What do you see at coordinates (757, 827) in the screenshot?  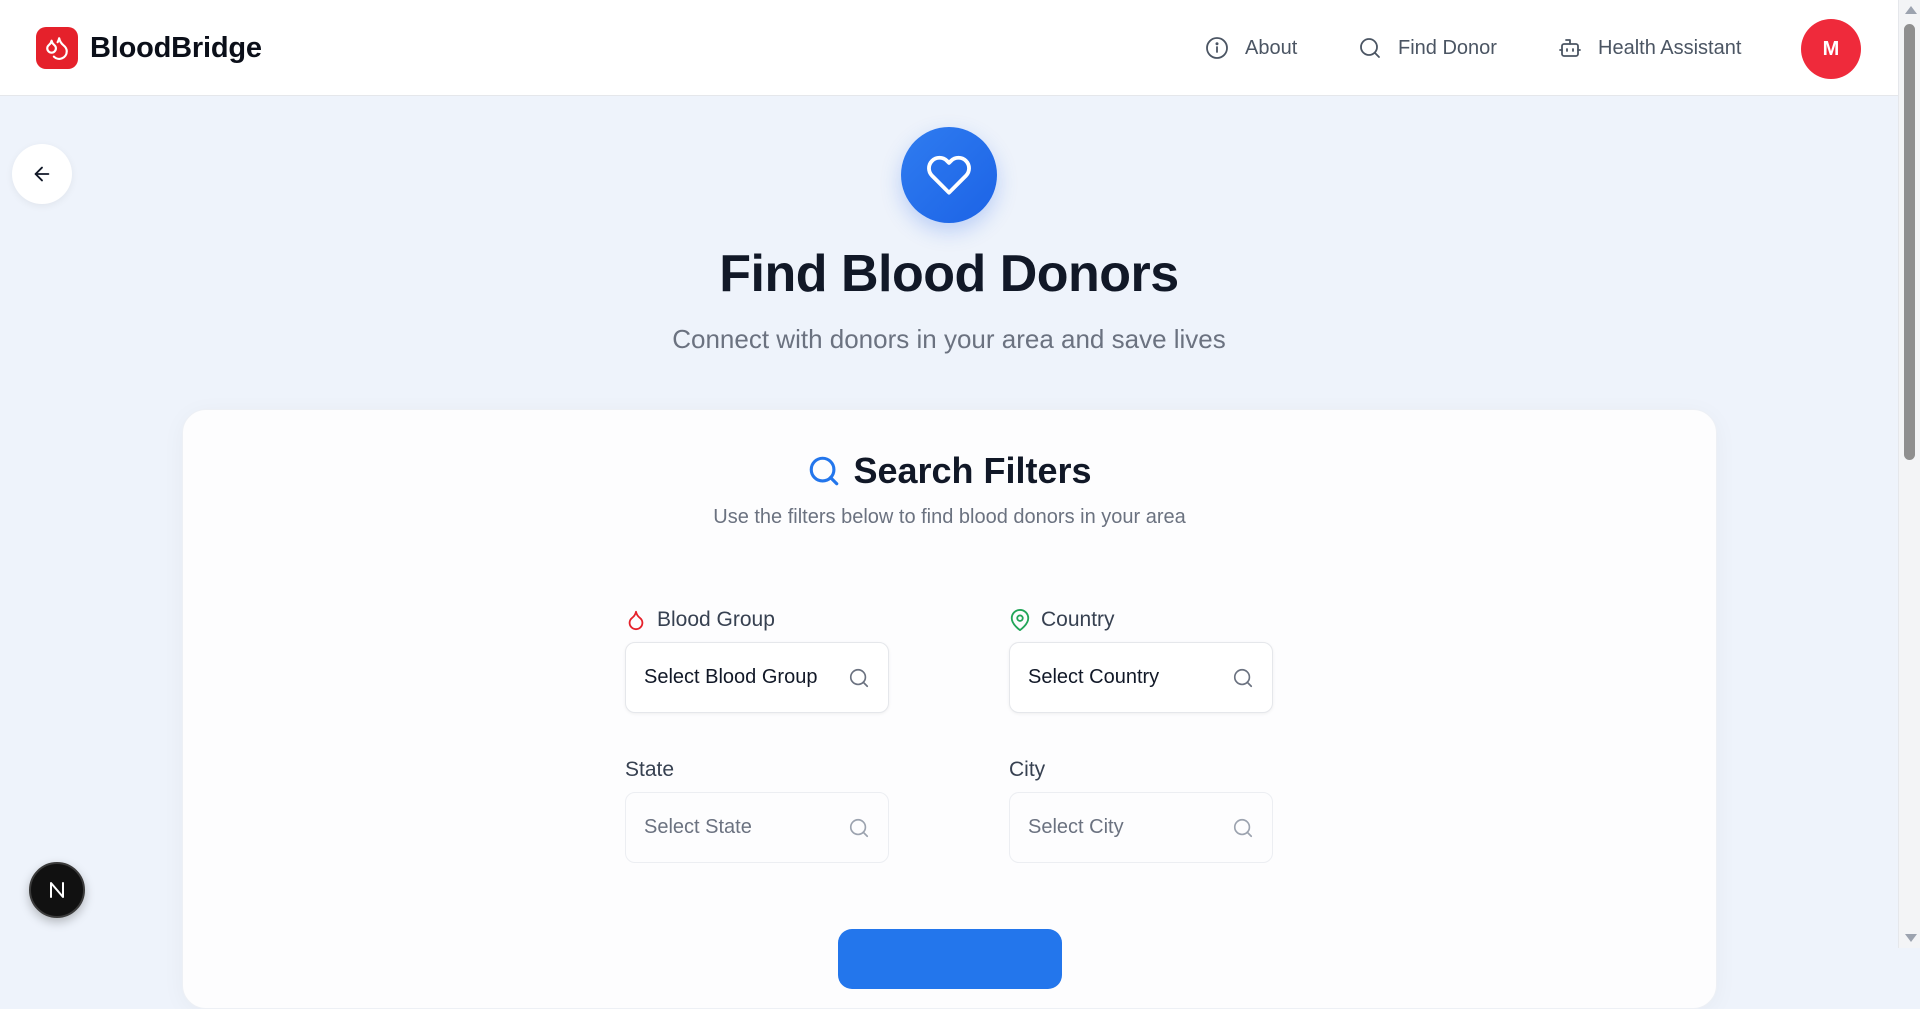 I see `state-select: Select State` at bounding box center [757, 827].